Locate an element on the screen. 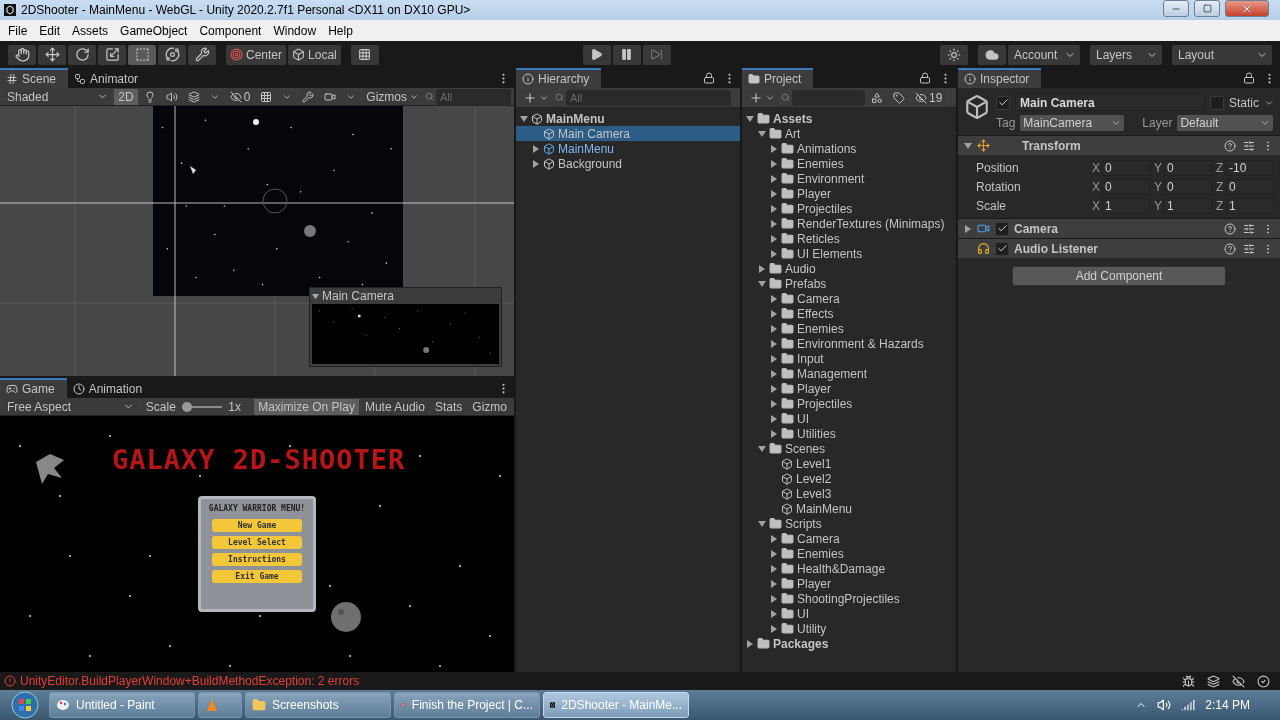  project-item: Utilities is located at coordinates (849, 433).